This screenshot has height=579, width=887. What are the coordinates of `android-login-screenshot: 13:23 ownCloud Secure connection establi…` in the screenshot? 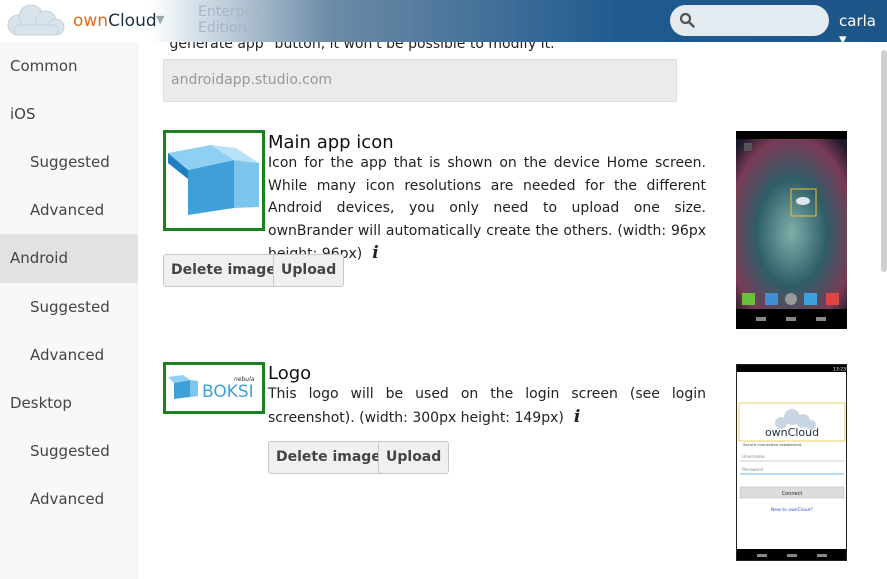 It's located at (791, 462).